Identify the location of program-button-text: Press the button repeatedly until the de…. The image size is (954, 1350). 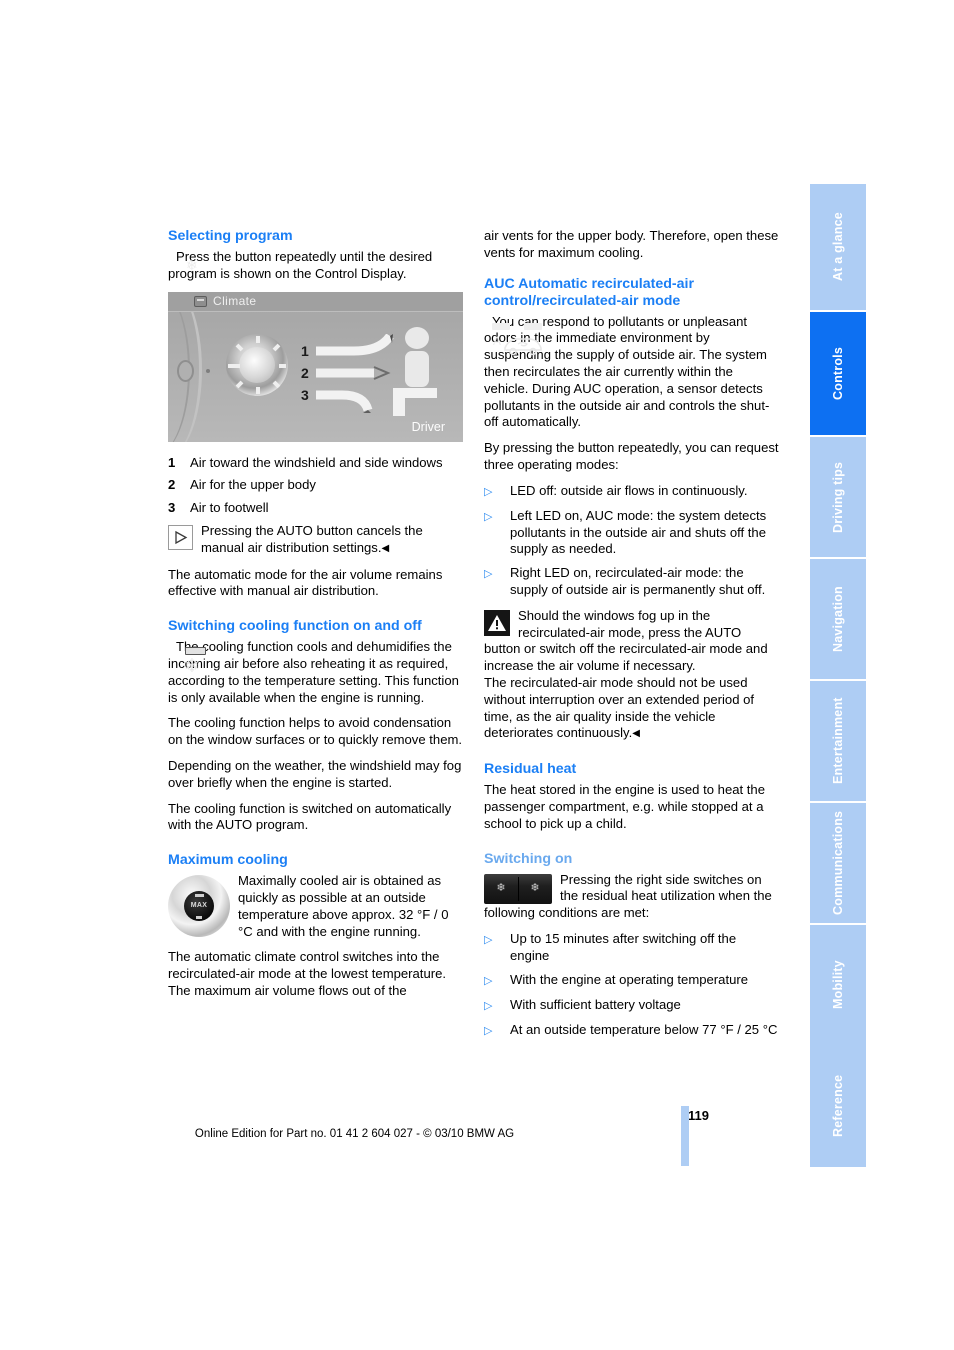
(300, 265).